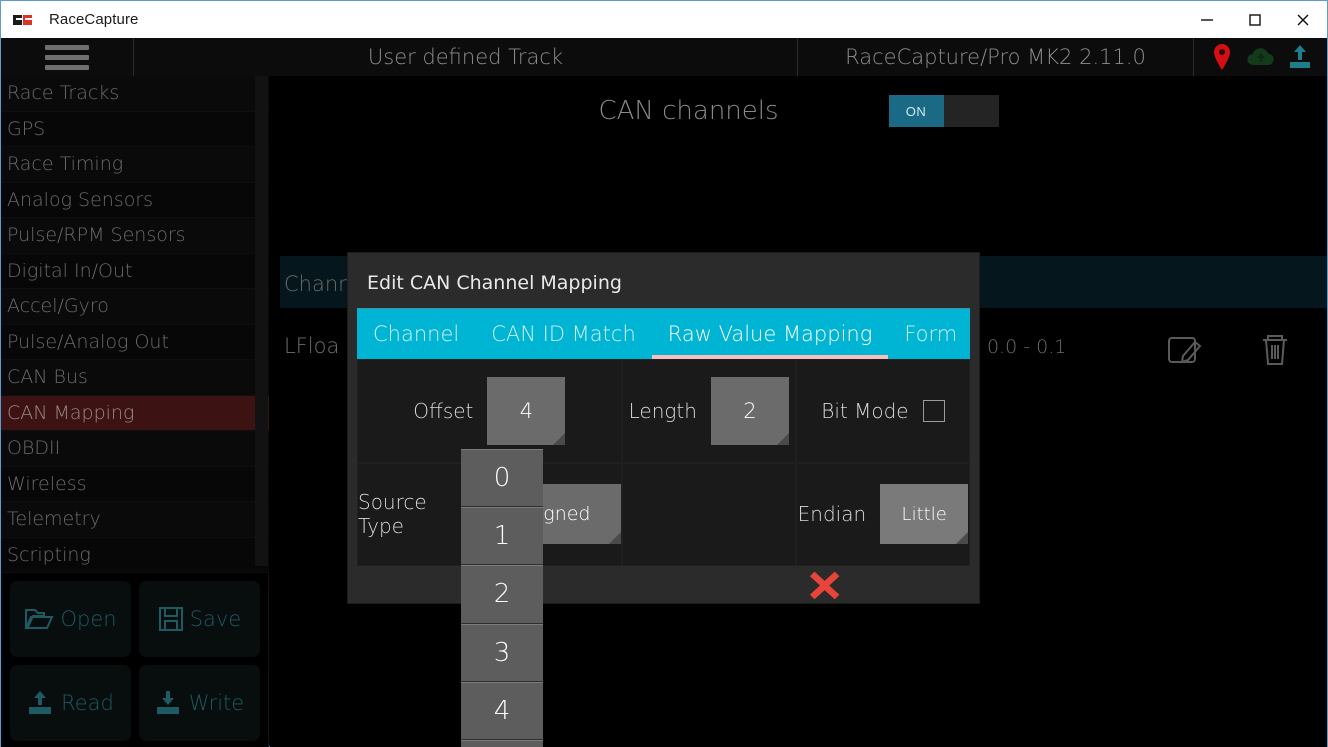  What do you see at coordinates (502, 478) in the screenshot?
I see `dropdown-option-0: 0` at bounding box center [502, 478].